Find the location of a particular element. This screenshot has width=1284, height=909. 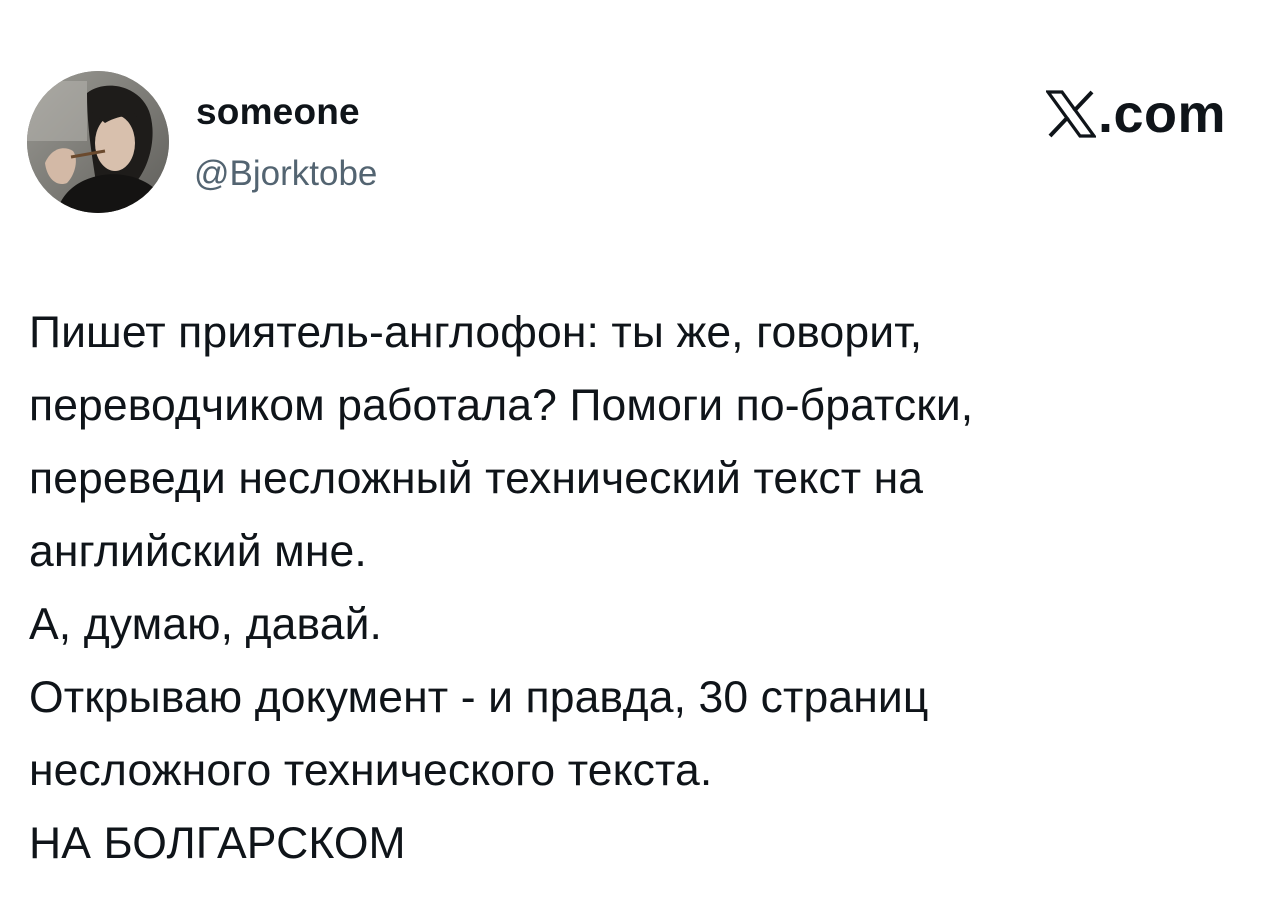

avatar-photo-icon is located at coordinates (98, 142).